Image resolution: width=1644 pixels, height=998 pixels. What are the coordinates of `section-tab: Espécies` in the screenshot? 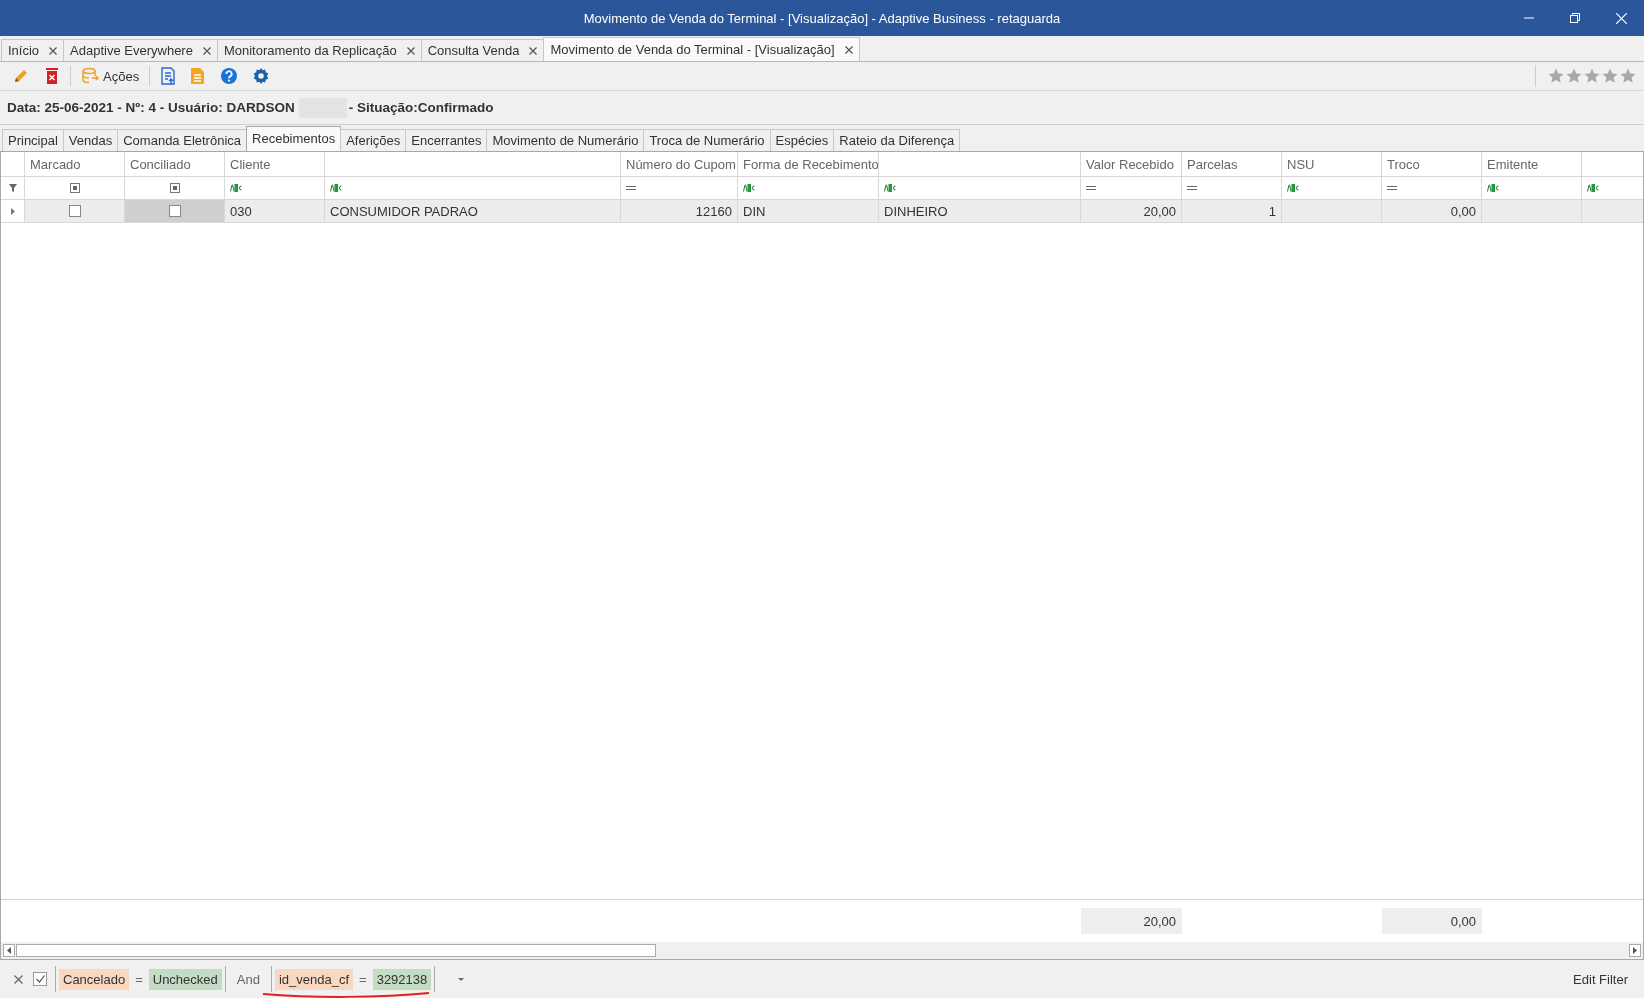 It's located at (802, 140).